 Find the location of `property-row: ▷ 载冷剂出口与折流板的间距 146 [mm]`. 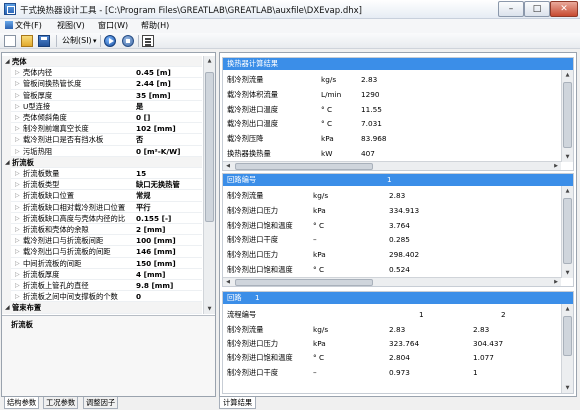

property-row: ▷ 载冷剂出口与折流板的间距 146 [mm] is located at coordinates (102, 252).